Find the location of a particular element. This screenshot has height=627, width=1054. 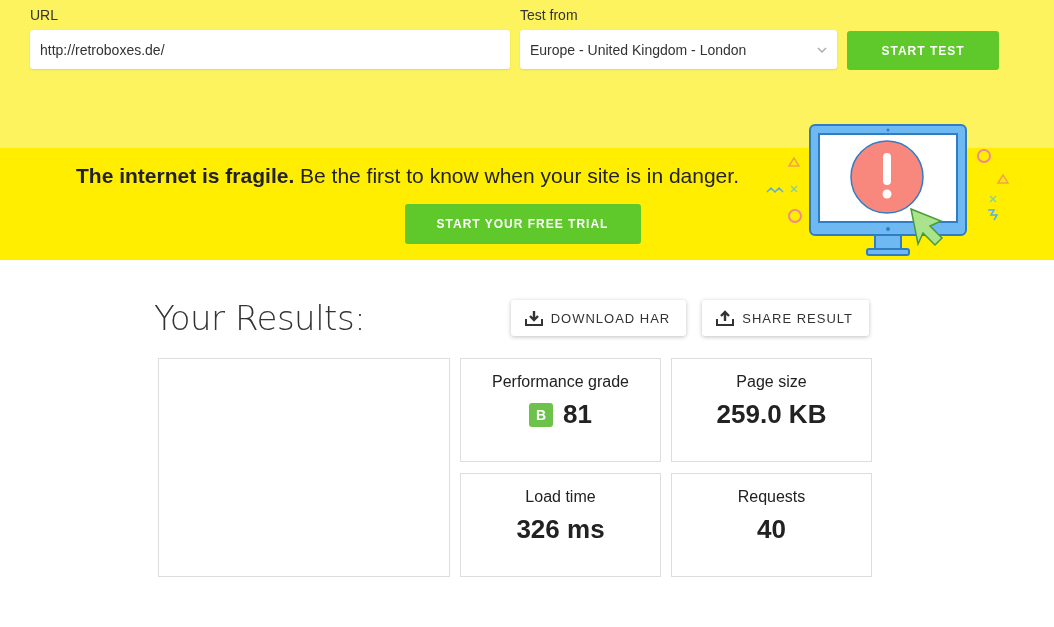

download-har-button: DOWNLOAD HAR is located at coordinates (598, 318).